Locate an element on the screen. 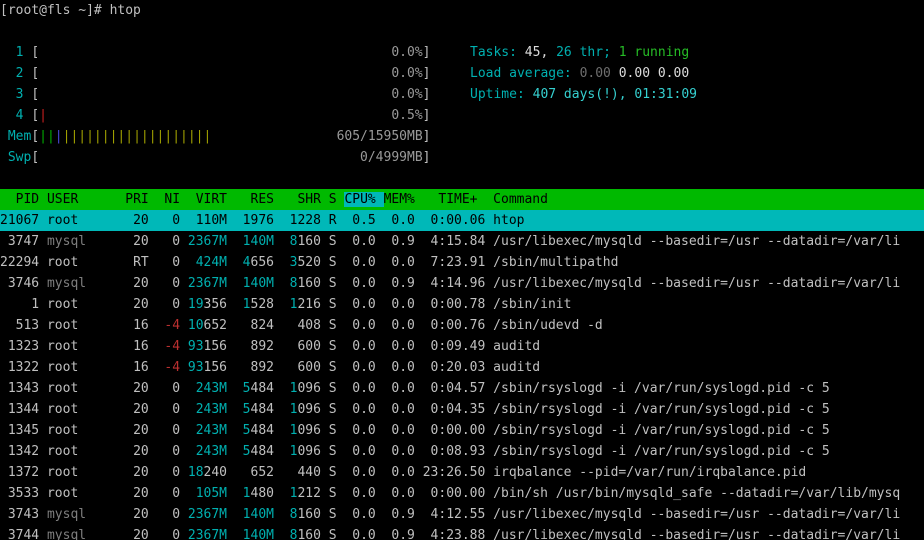 Image resolution: width=924 pixels, height=540 pixels. tasks-line: Tasks: 45, 26 thr; 1 running is located at coordinates (583, 52).